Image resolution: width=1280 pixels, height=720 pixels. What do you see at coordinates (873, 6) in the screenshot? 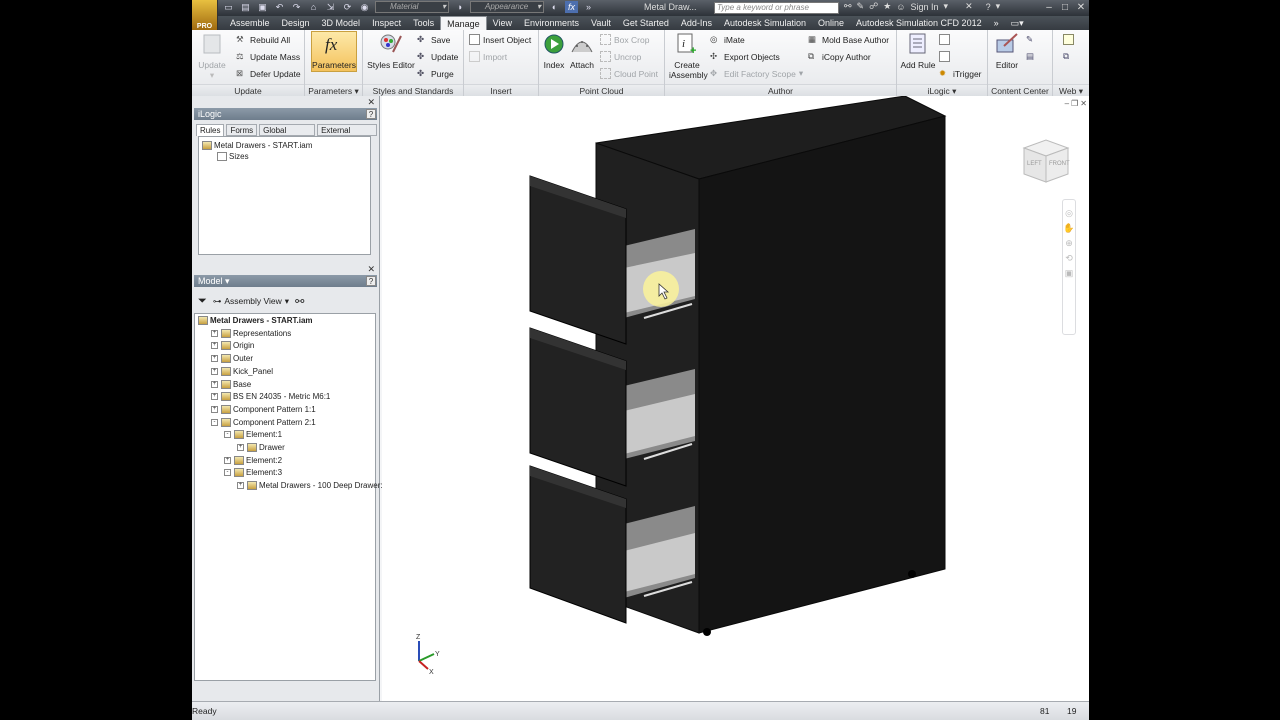
I see `communication-icon: ☍` at bounding box center [873, 6].